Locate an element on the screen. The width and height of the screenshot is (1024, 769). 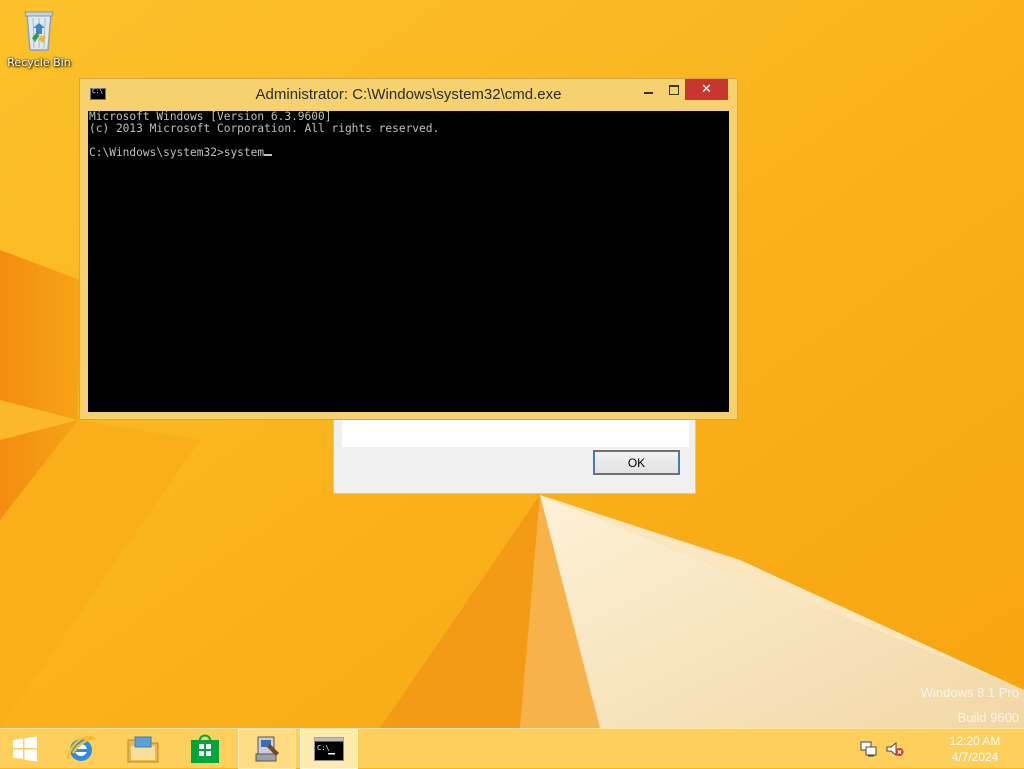
console-prompt-line: C:\Windows\system32>system is located at coordinates (408, 153).